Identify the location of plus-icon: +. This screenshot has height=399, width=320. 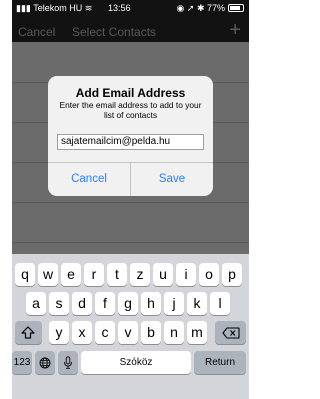
(235, 30).